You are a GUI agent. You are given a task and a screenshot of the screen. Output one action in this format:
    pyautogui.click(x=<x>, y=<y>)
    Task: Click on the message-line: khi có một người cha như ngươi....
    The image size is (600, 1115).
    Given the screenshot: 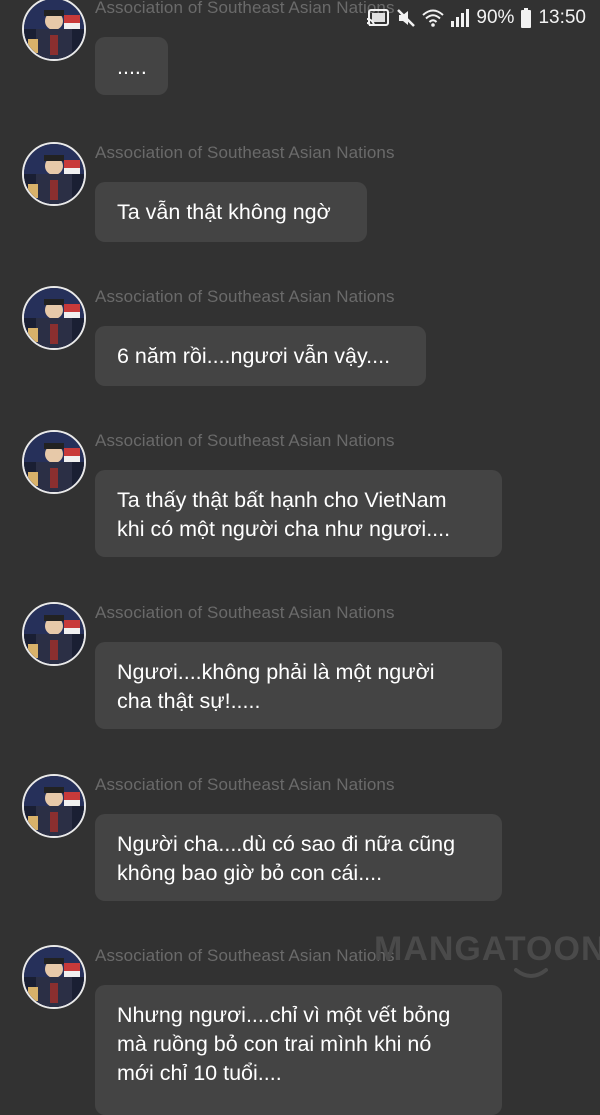 What is the action you would take?
    pyautogui.click(x=284, y=529)
    